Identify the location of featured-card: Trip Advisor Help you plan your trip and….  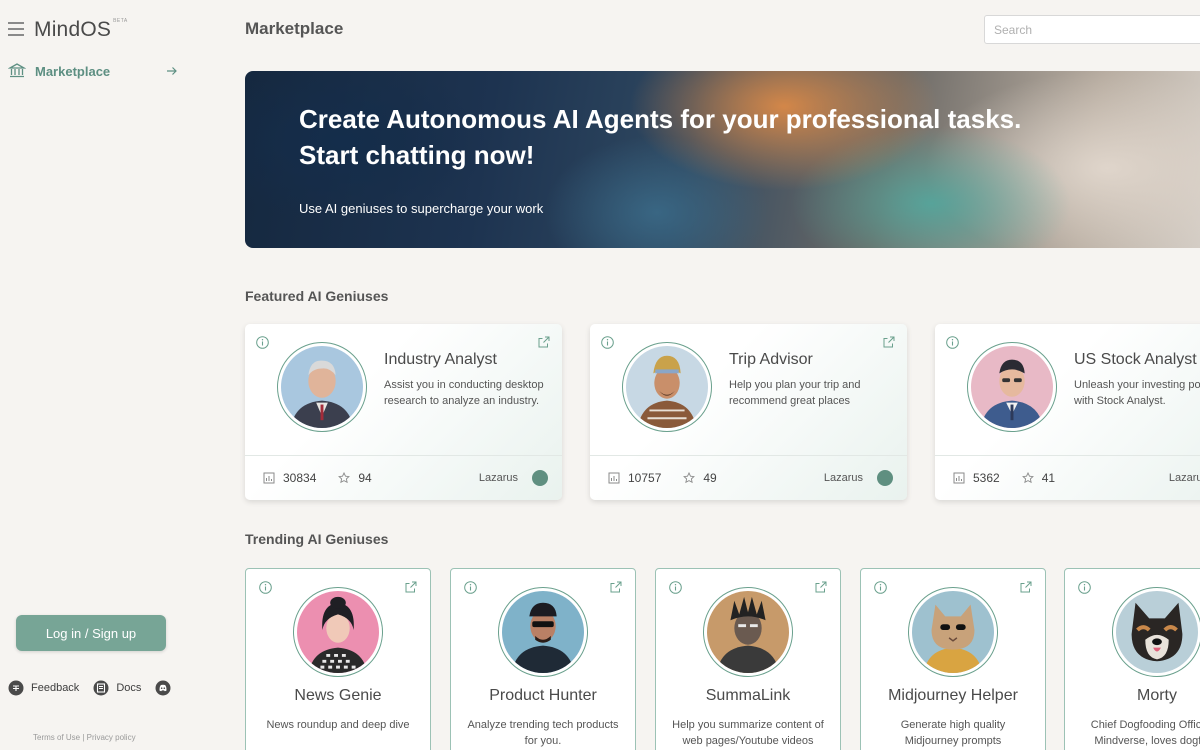
(748, 412).